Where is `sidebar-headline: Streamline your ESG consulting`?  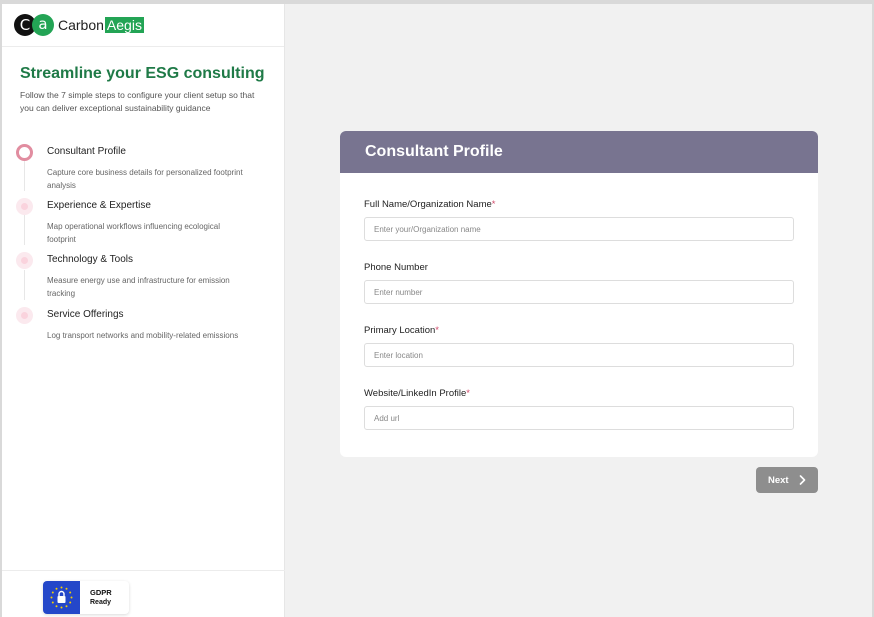 sidebar-headline: Streamline your ESG consulting is located at coordinates (142, 73).